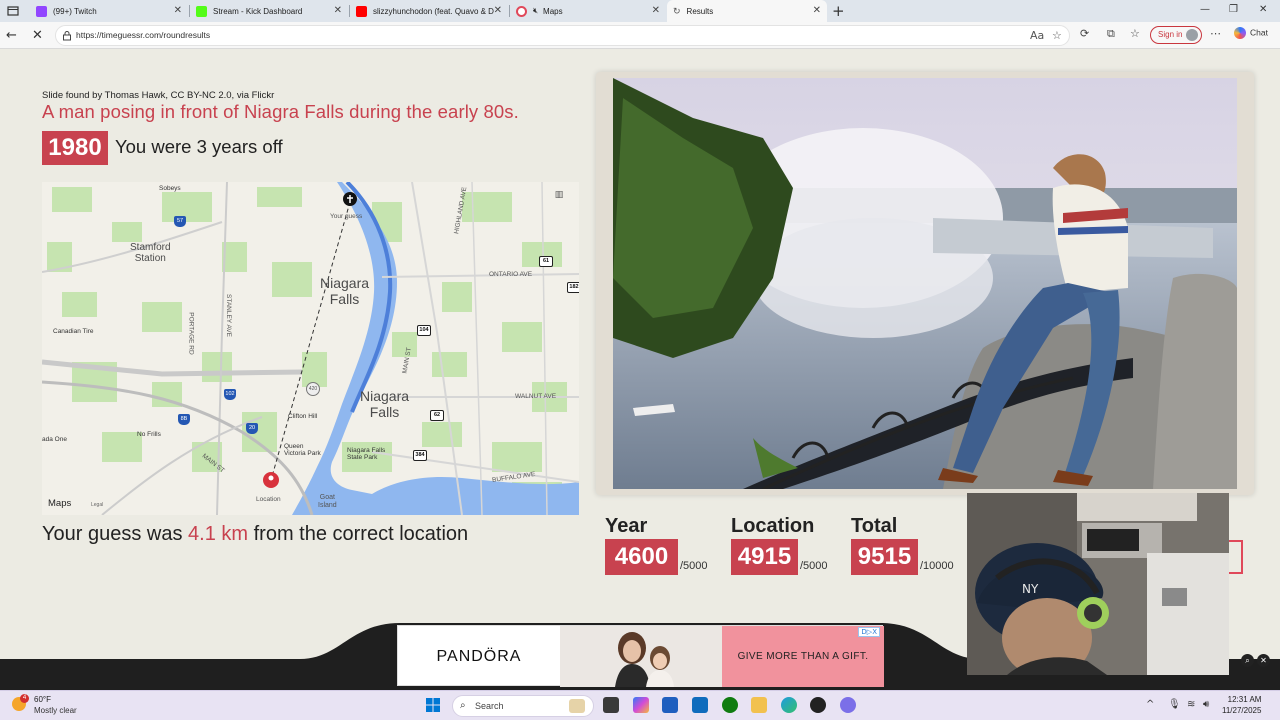  Describe the element at coordinates (268, 499) in the screenshot. I see `map-label-location: Location` at that location.